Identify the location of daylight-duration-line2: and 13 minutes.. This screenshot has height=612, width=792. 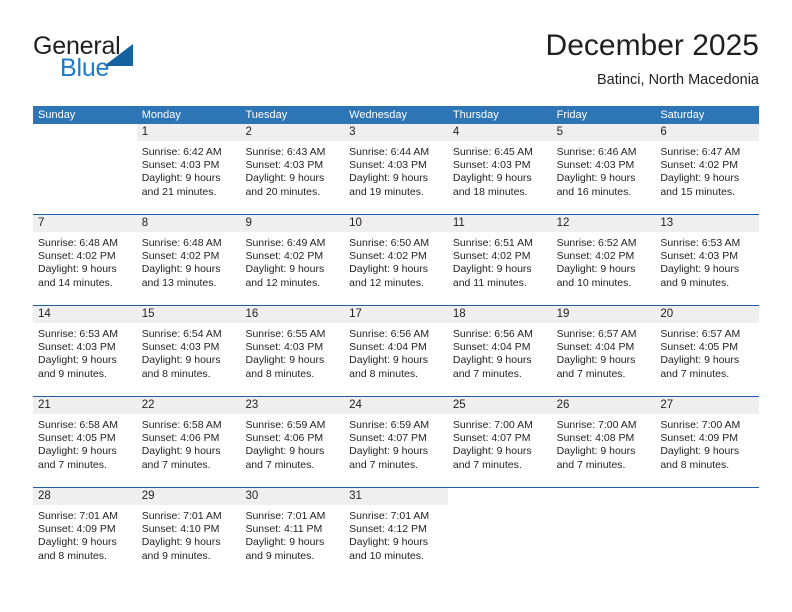
(179, 282).